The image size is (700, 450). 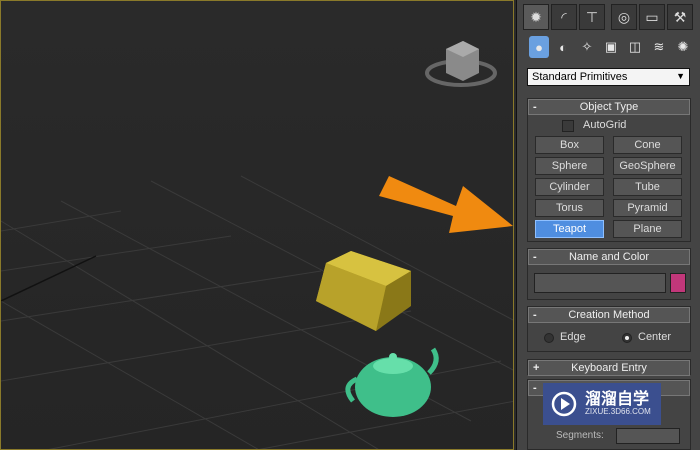 What do you see at coordinates (647, 166) in the screenshot?
I see `geosphere-button: GeoSphere` at bounding box center [647, 166].